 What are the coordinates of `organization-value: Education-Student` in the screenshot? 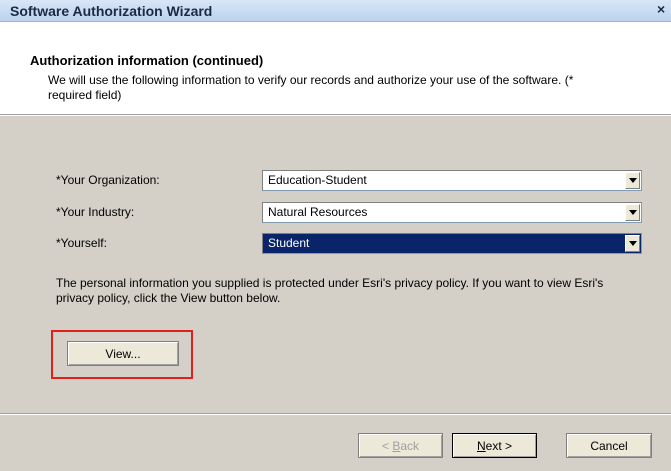 It's located at (317, 180).